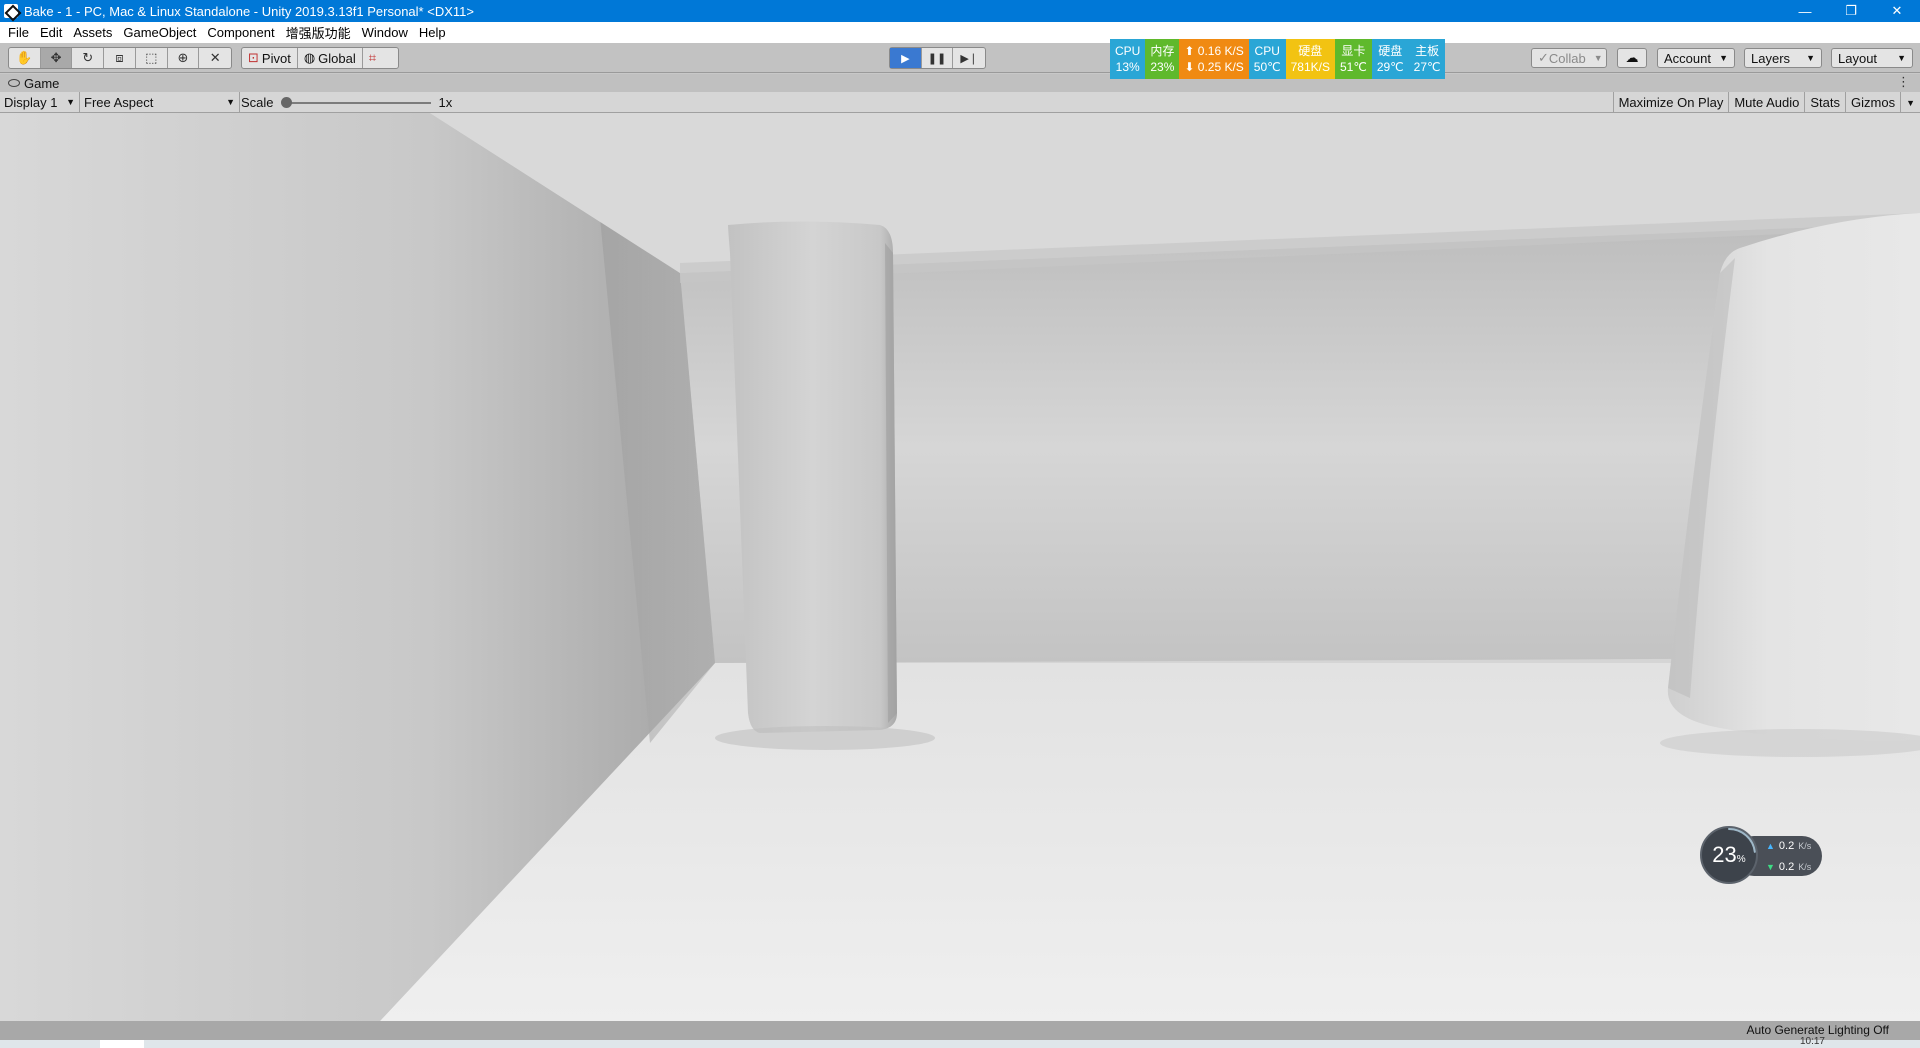 Image resolution: width=1920 pixels, height=1048 pixels. Describe the element at coordinates (1851, 11) in the screenshot. I see `maximize-button: ❐` at that location.